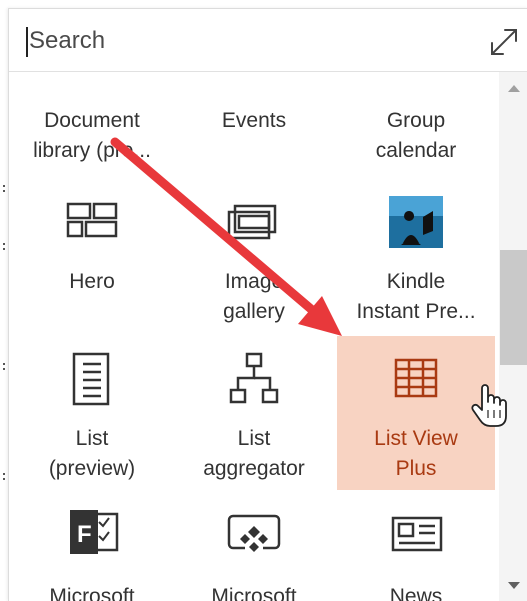 The height and width of the screenshot is (601, 527). I want to click on tile-label-line1: Image, so click(254, 281).